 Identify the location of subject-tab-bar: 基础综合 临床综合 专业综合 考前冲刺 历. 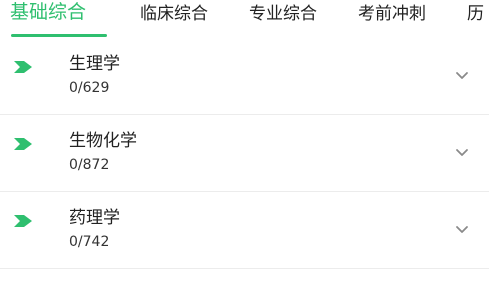
(244, 19).